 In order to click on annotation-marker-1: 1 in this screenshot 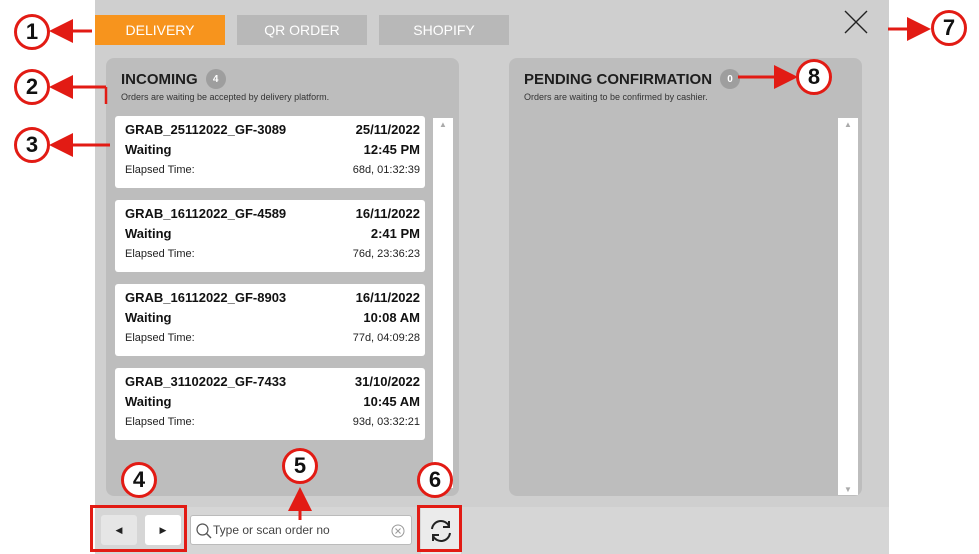, I will do `click(32, 32)`.